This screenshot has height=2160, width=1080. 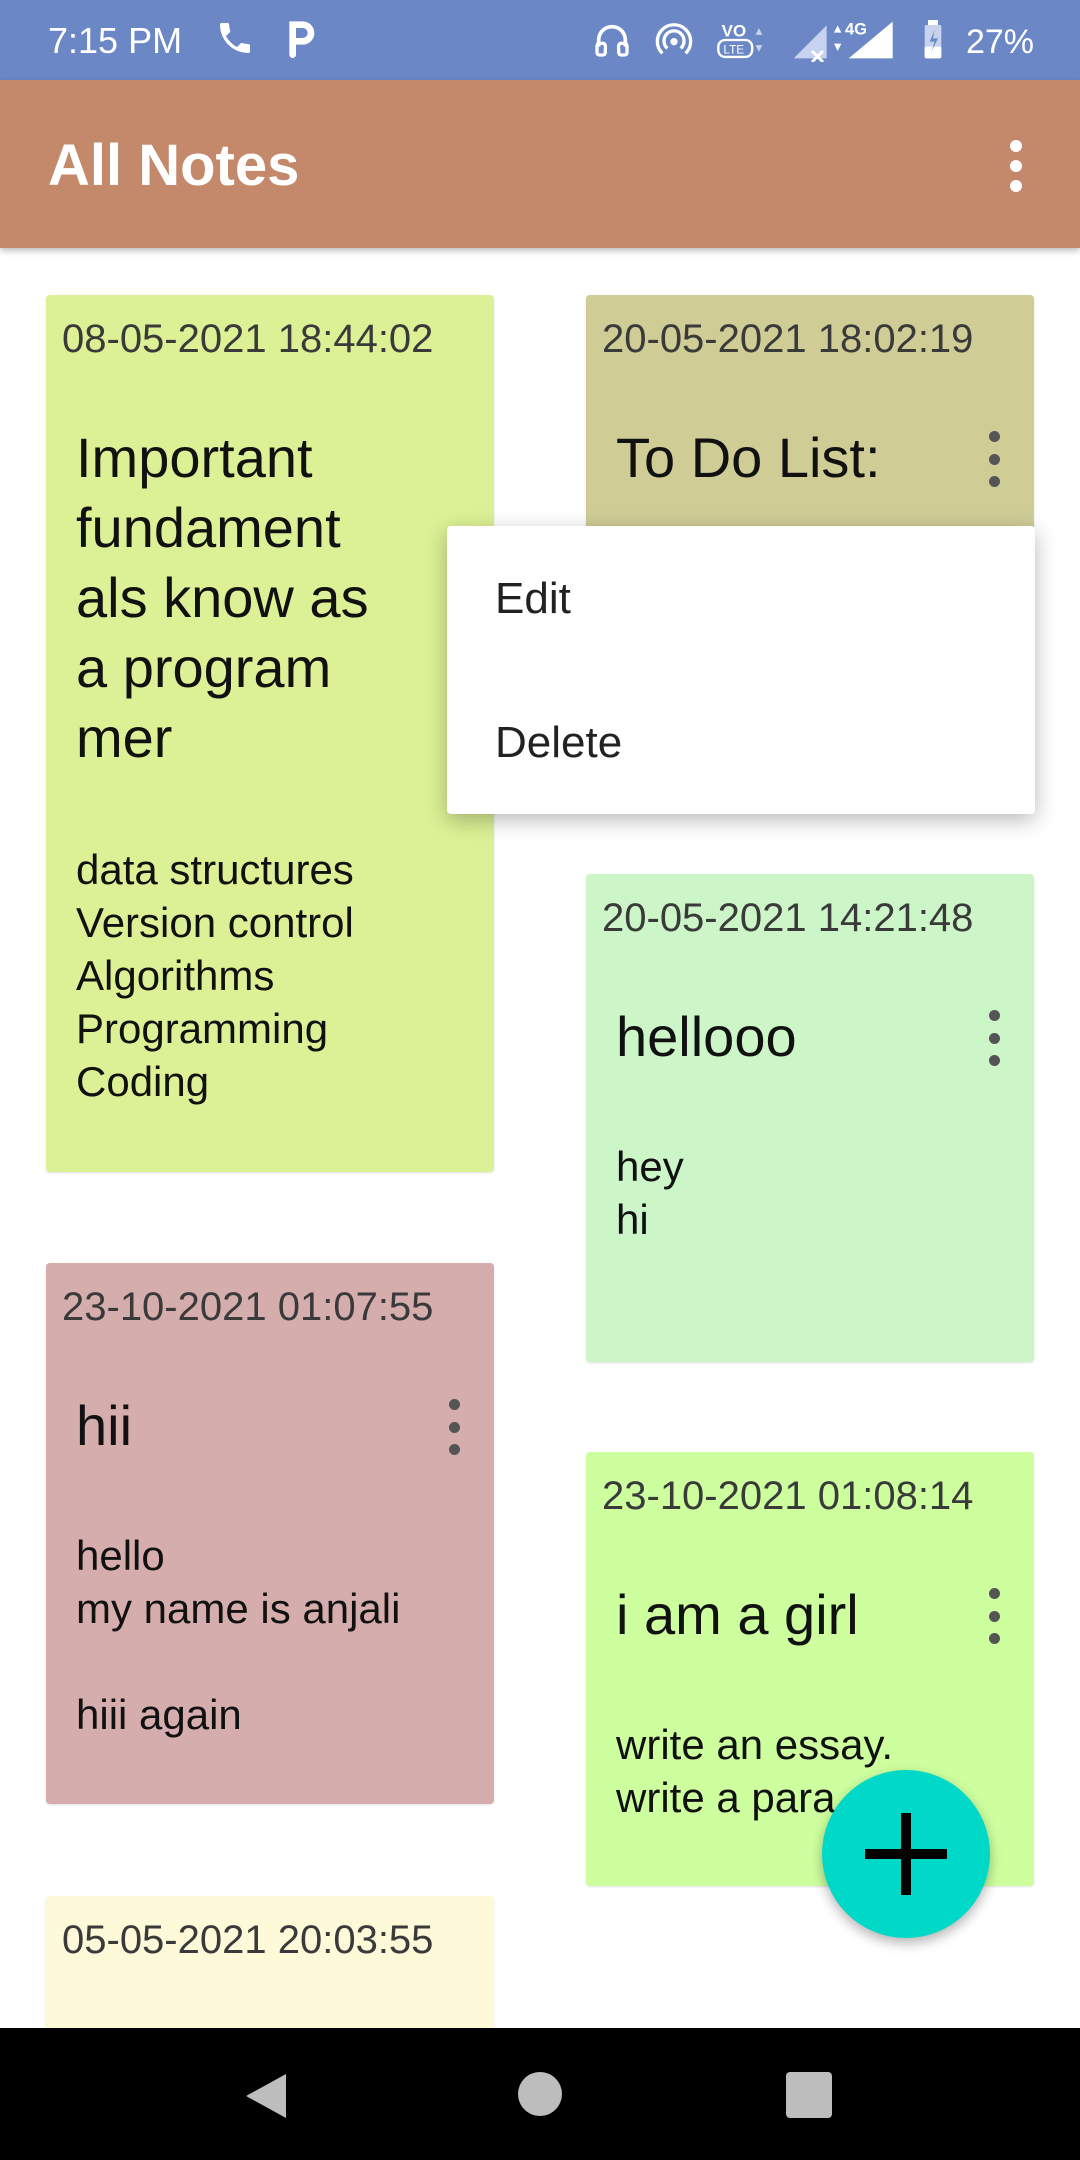 What do you see at coordinates (741, 670) in the screenshot?
I see `note-popup-menu: Edit Delete` at bounding box center [741, 670].